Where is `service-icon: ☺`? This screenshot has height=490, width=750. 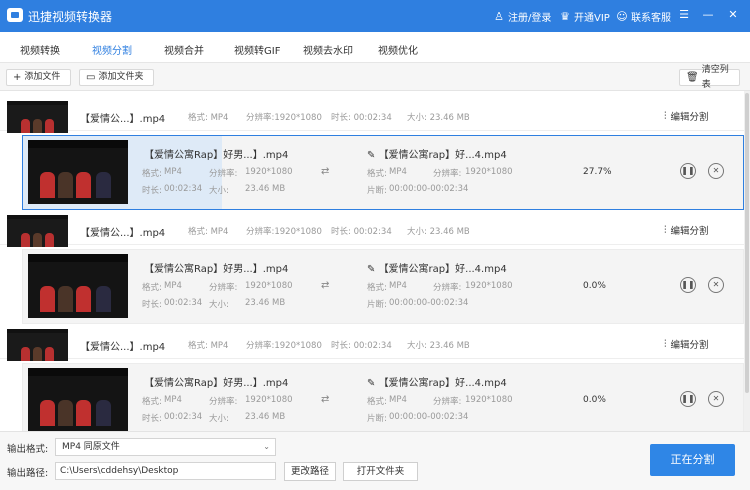 service-icon: ☺ is located at coordinates (622, 16).